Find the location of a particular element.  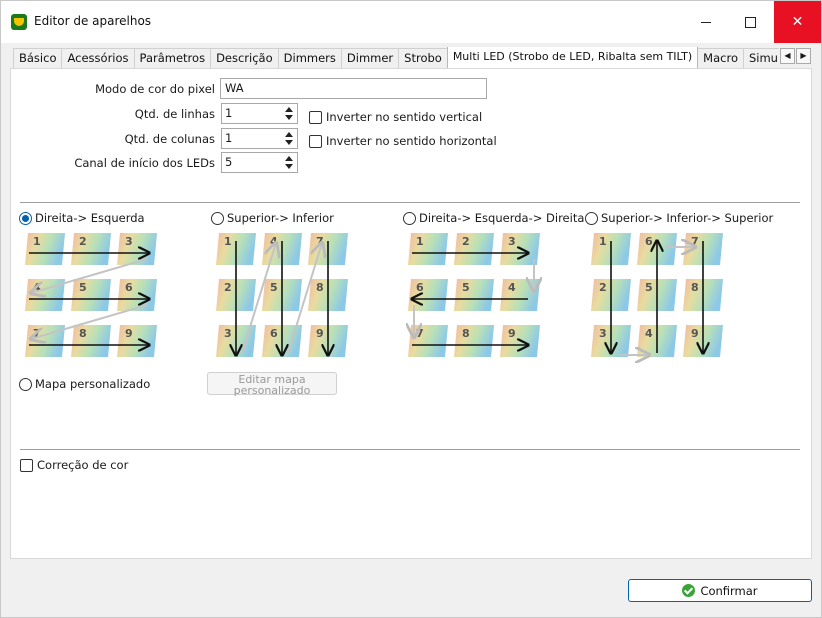

radio-custom-map: Mapa personalizado is located at coordinates (84, 384).